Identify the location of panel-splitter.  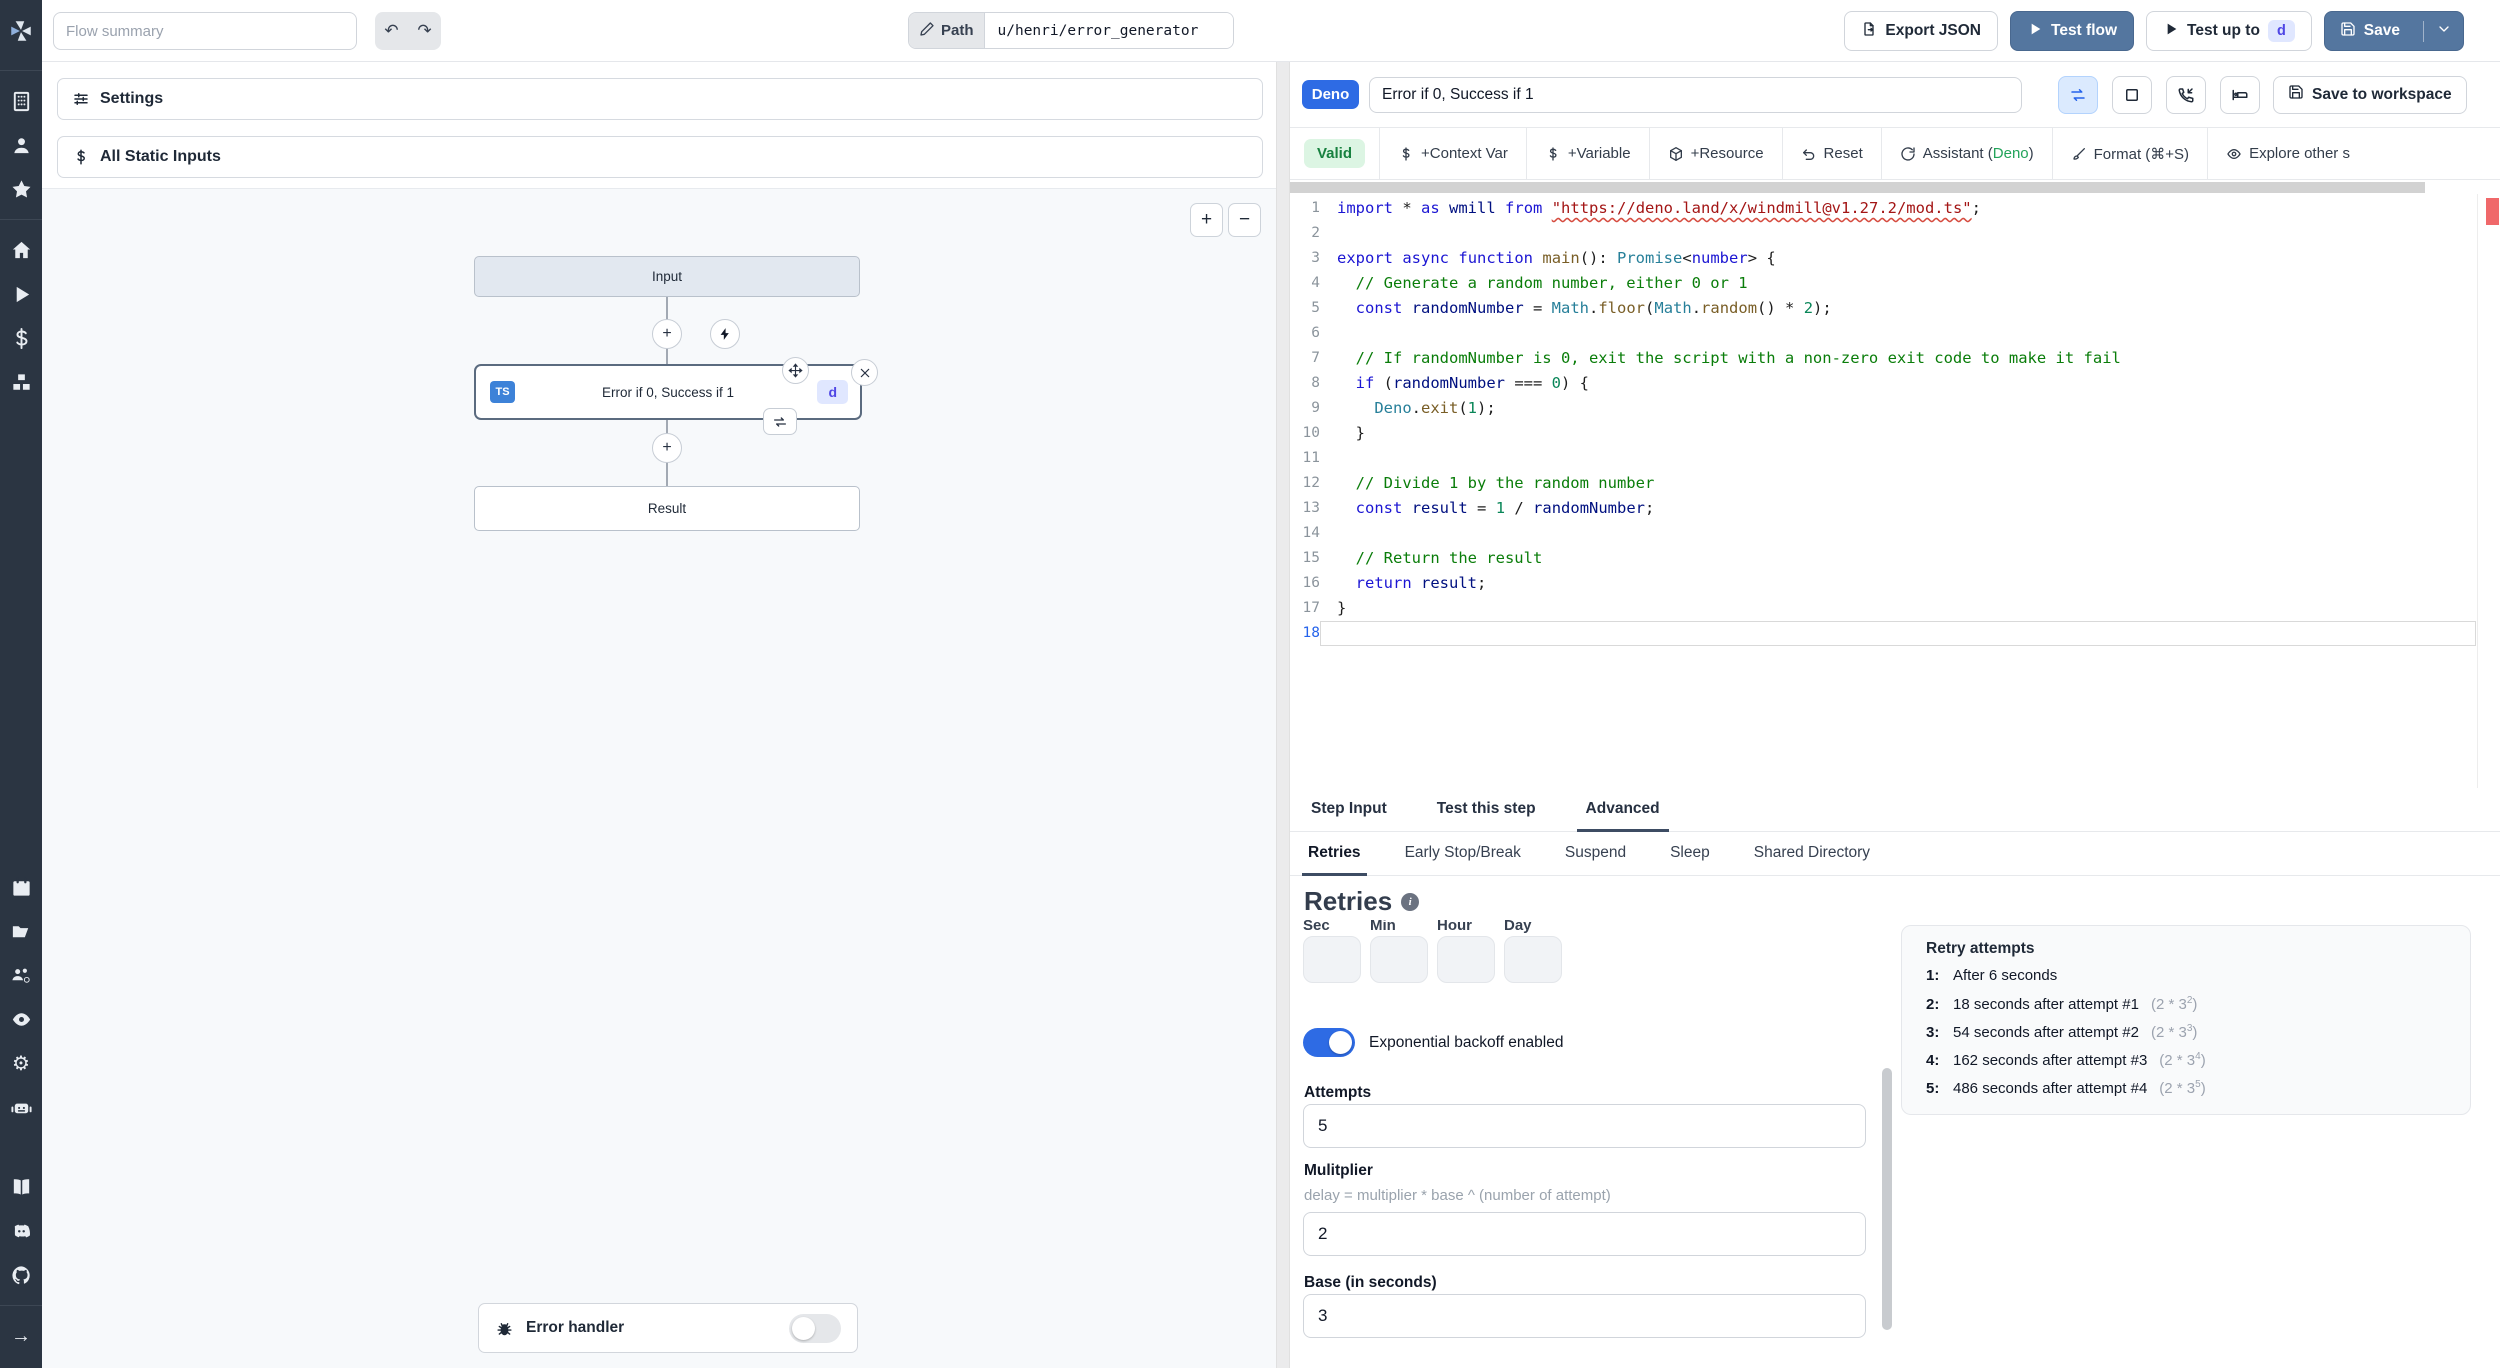
(1283, 715).